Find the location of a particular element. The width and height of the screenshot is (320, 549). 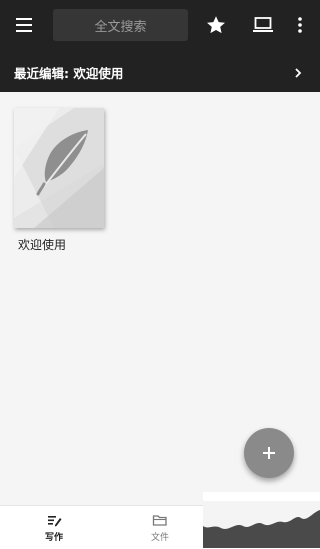

feather-icon is located at coordinates (62, 163).